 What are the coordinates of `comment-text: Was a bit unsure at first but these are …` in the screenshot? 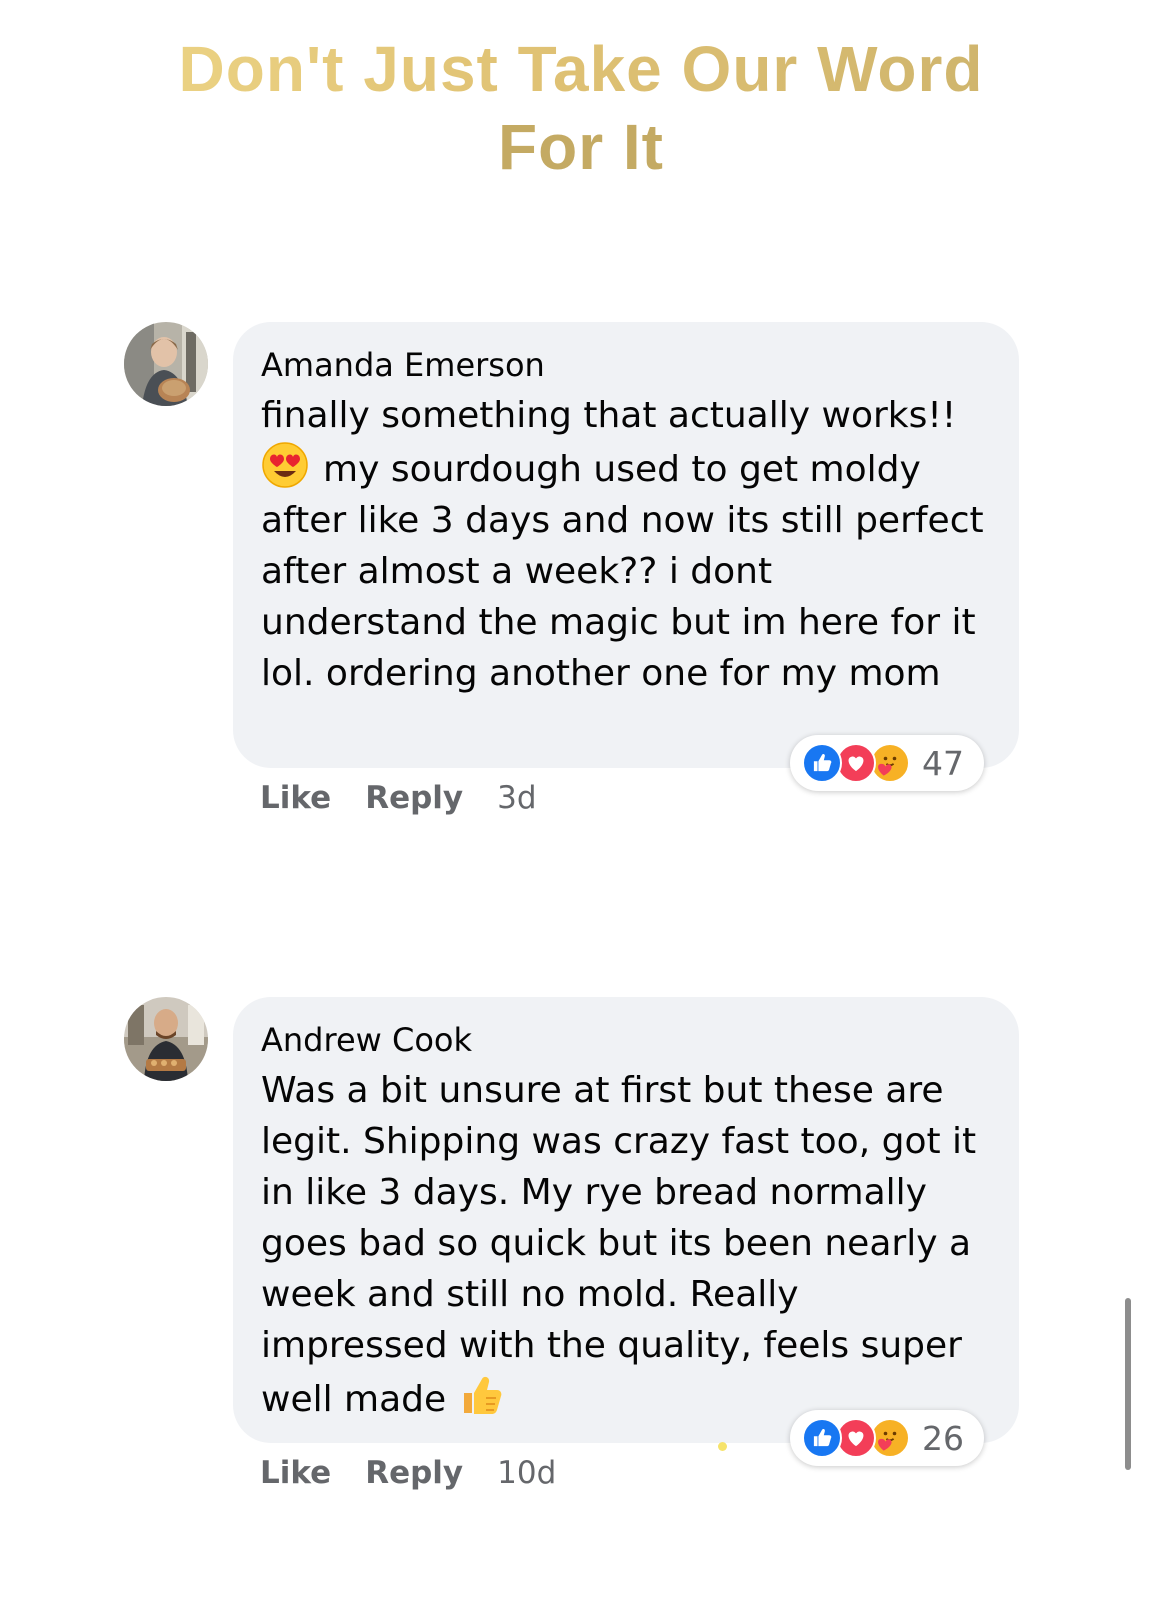 It's located at (624, 1245).